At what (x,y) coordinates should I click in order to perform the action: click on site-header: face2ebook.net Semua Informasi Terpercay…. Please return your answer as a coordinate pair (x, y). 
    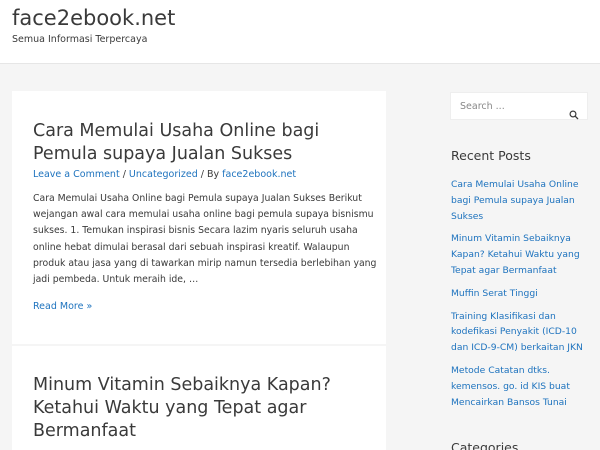
    Looking at the image, I should click on (300, 32).